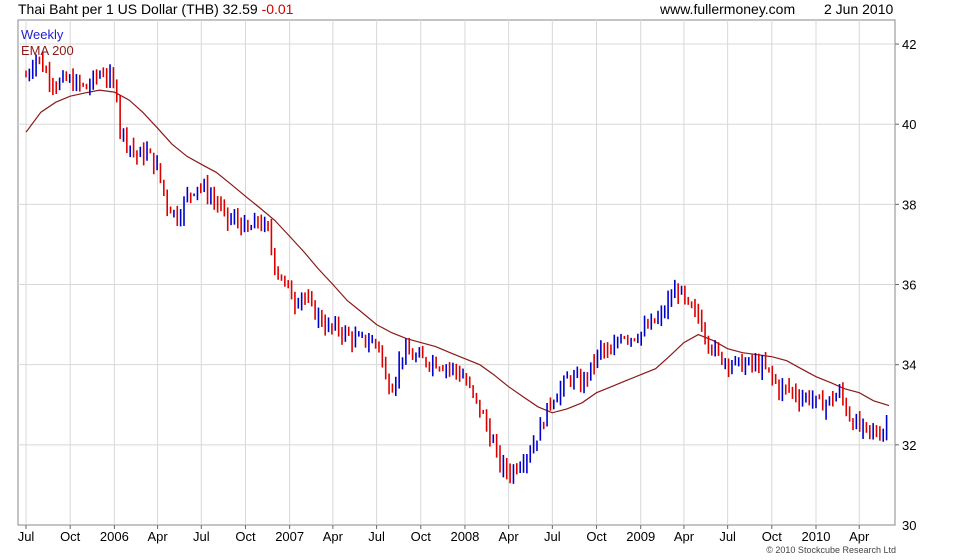 Image resolution: width=980 pixels, height=560 pixels. Describe the element at coordinates (909, 124) in the screenshot. I see `y-tick-label: 40` at that location.